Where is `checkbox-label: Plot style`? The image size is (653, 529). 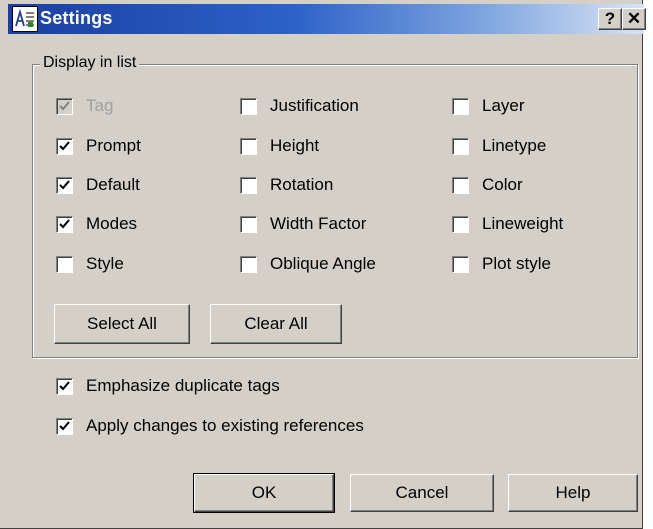 checkbox-label: Plot style is located at coordinates (516, 263).